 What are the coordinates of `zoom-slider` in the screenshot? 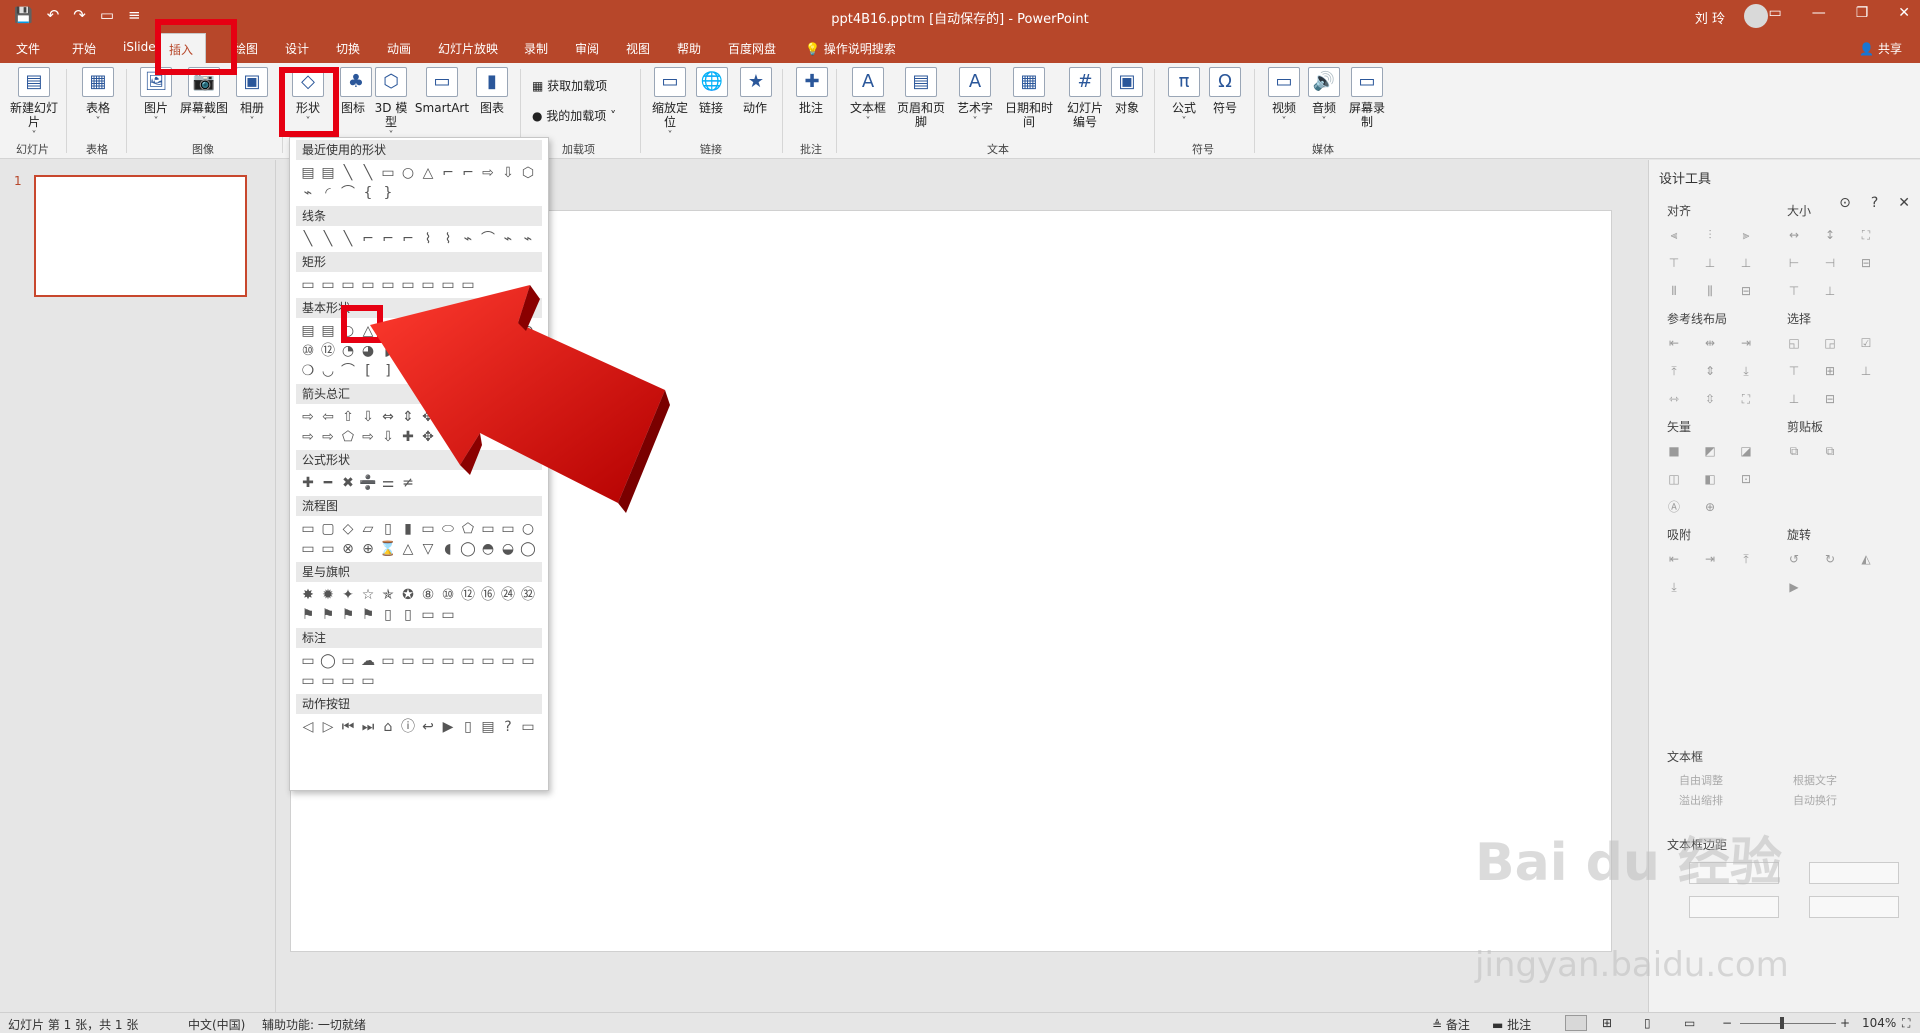 It's located at (1788, 1023).